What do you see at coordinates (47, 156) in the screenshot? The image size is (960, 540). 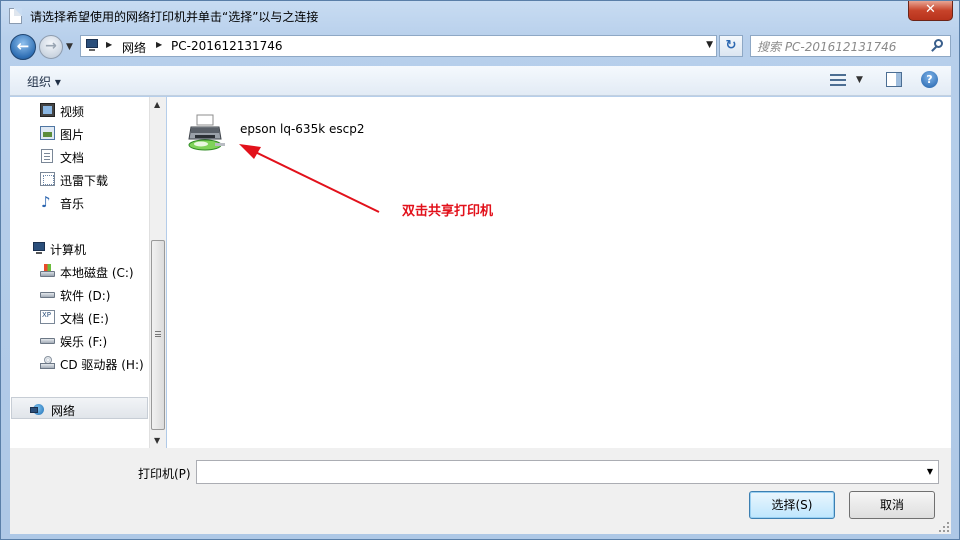 I see `documents-library-icon` at bounding box center [47, 156].